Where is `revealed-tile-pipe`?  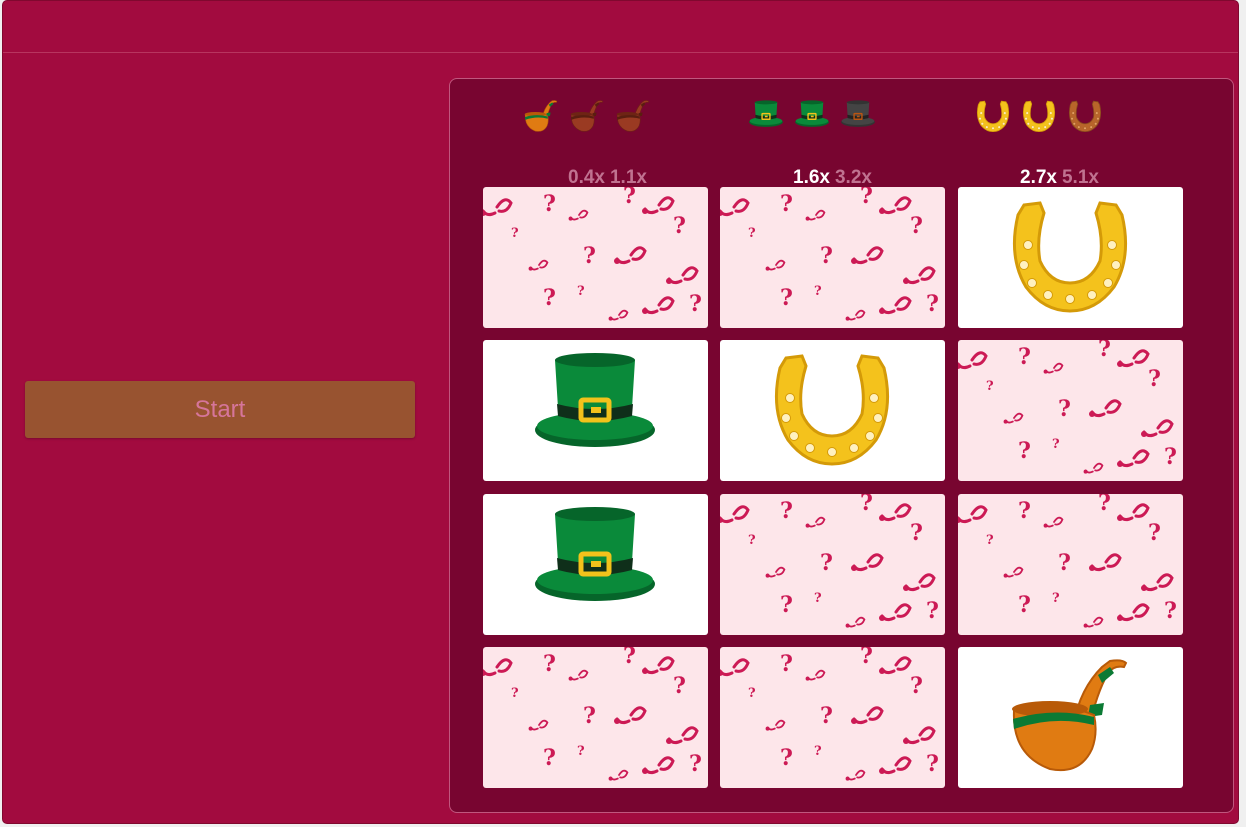
revealed-tile-pipe is located at coordinates (1070, 717).